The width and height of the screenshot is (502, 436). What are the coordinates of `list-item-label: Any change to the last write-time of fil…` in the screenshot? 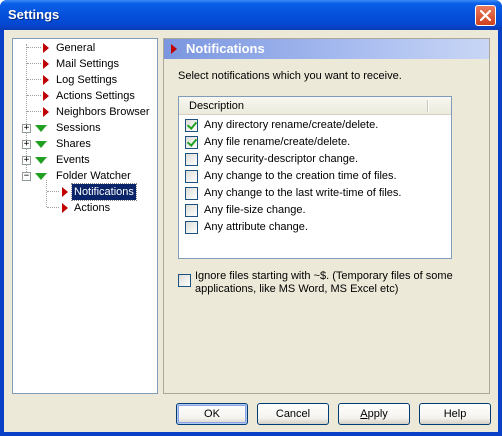 It's located at (303, 193).